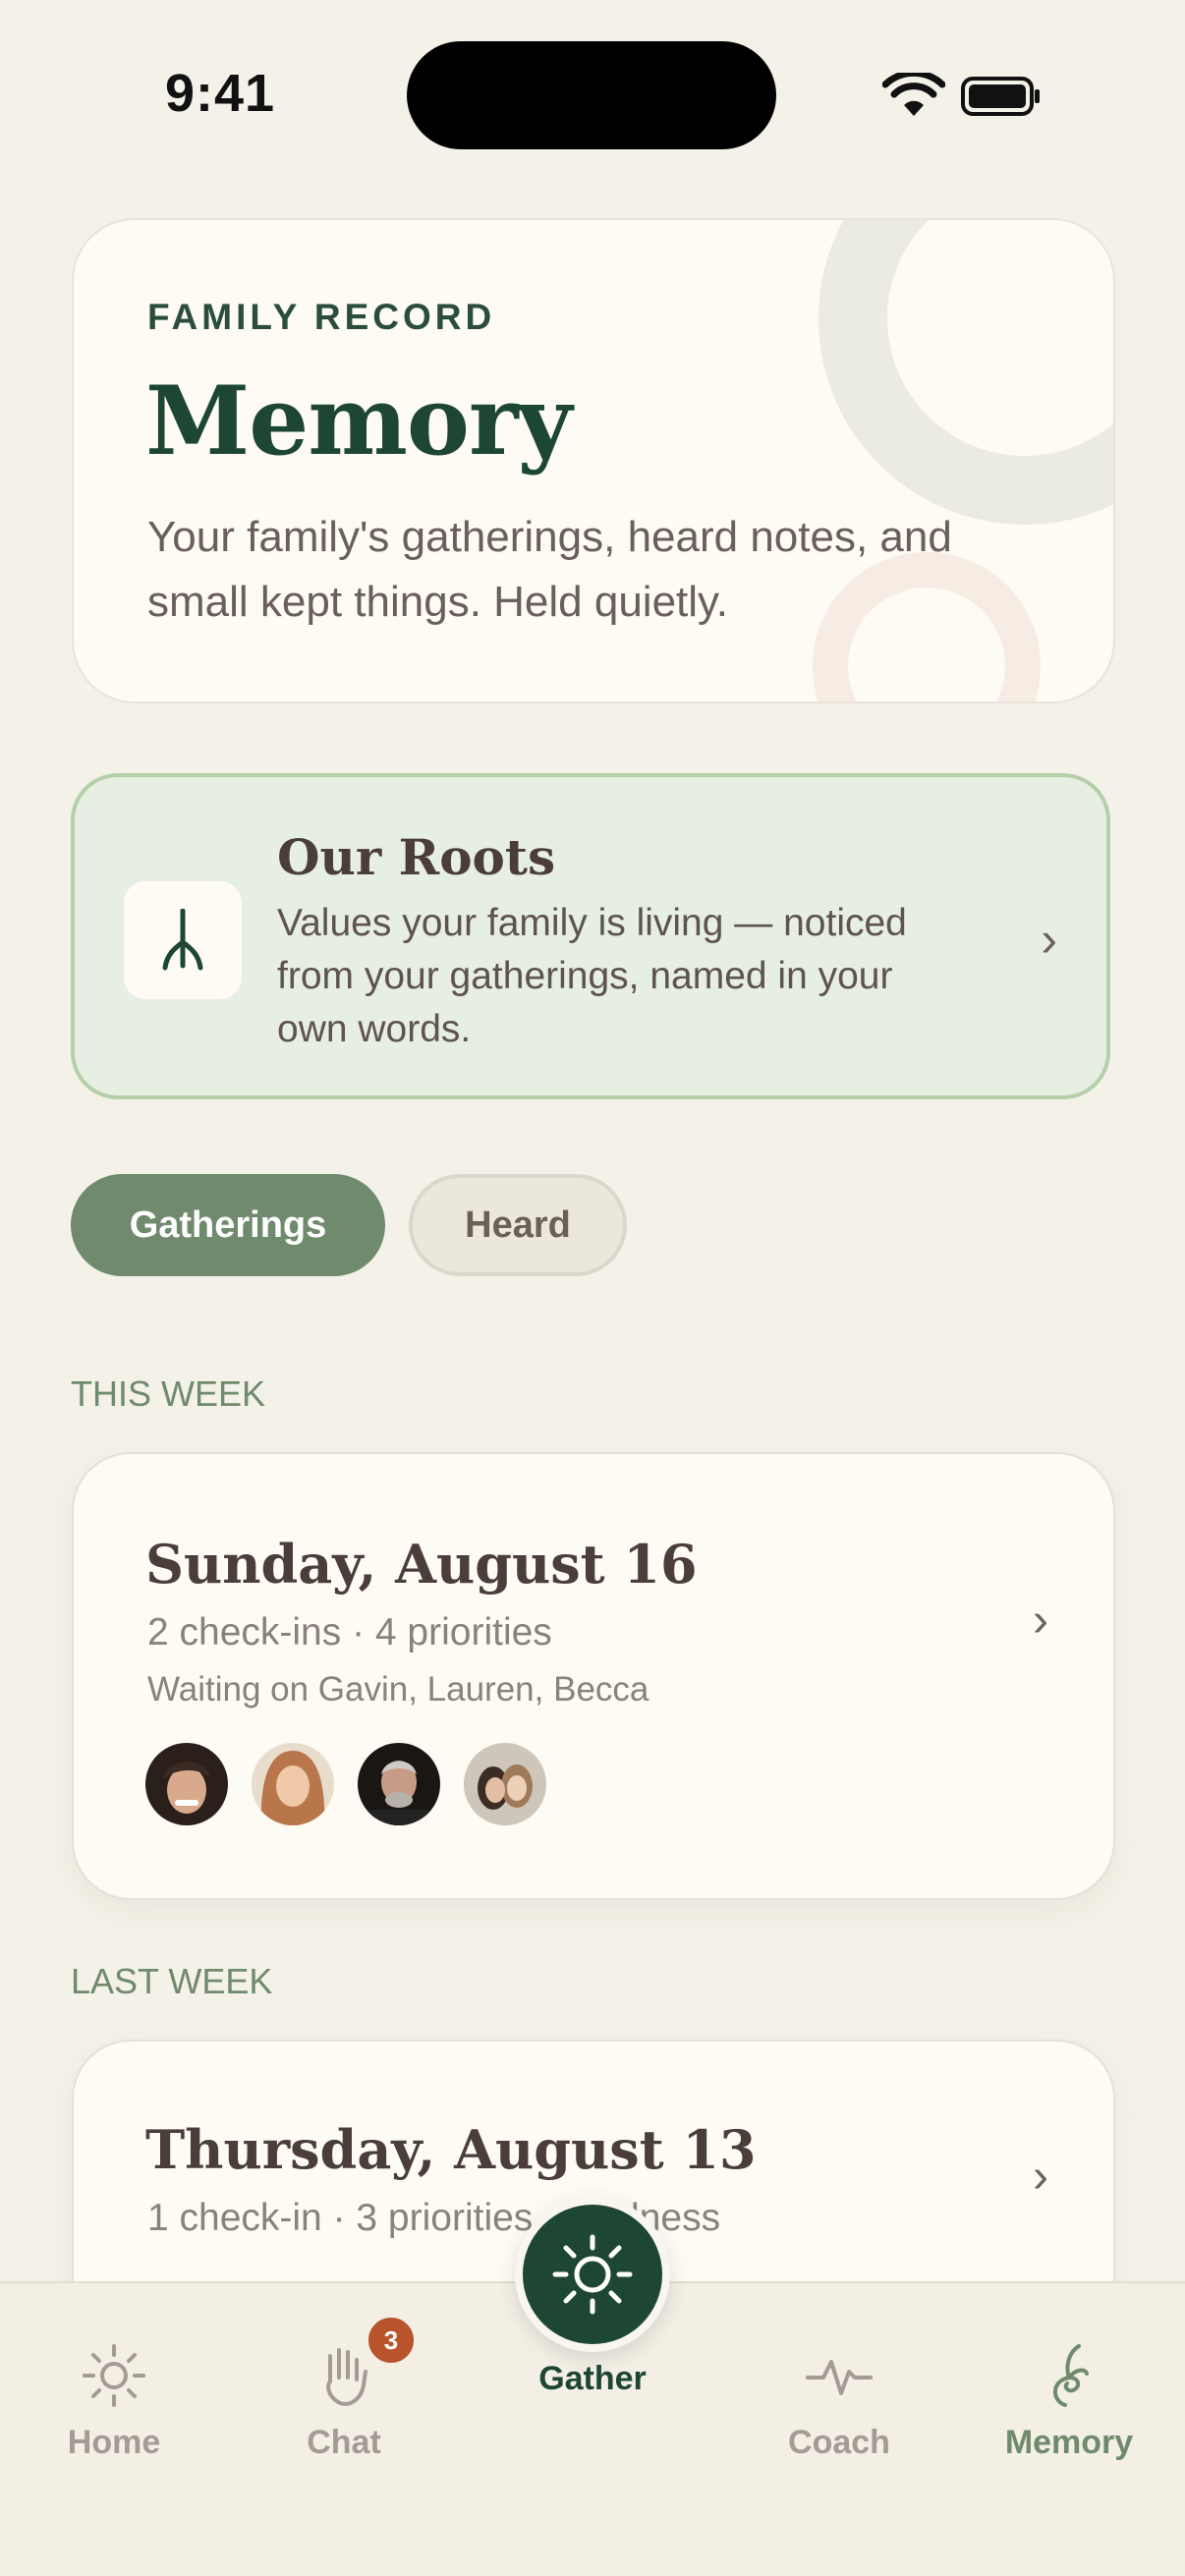 Image resolution: width=1185 pixels, height=2576 pixels. I want to click on roots-title: Our Roots, so click(416, 857).